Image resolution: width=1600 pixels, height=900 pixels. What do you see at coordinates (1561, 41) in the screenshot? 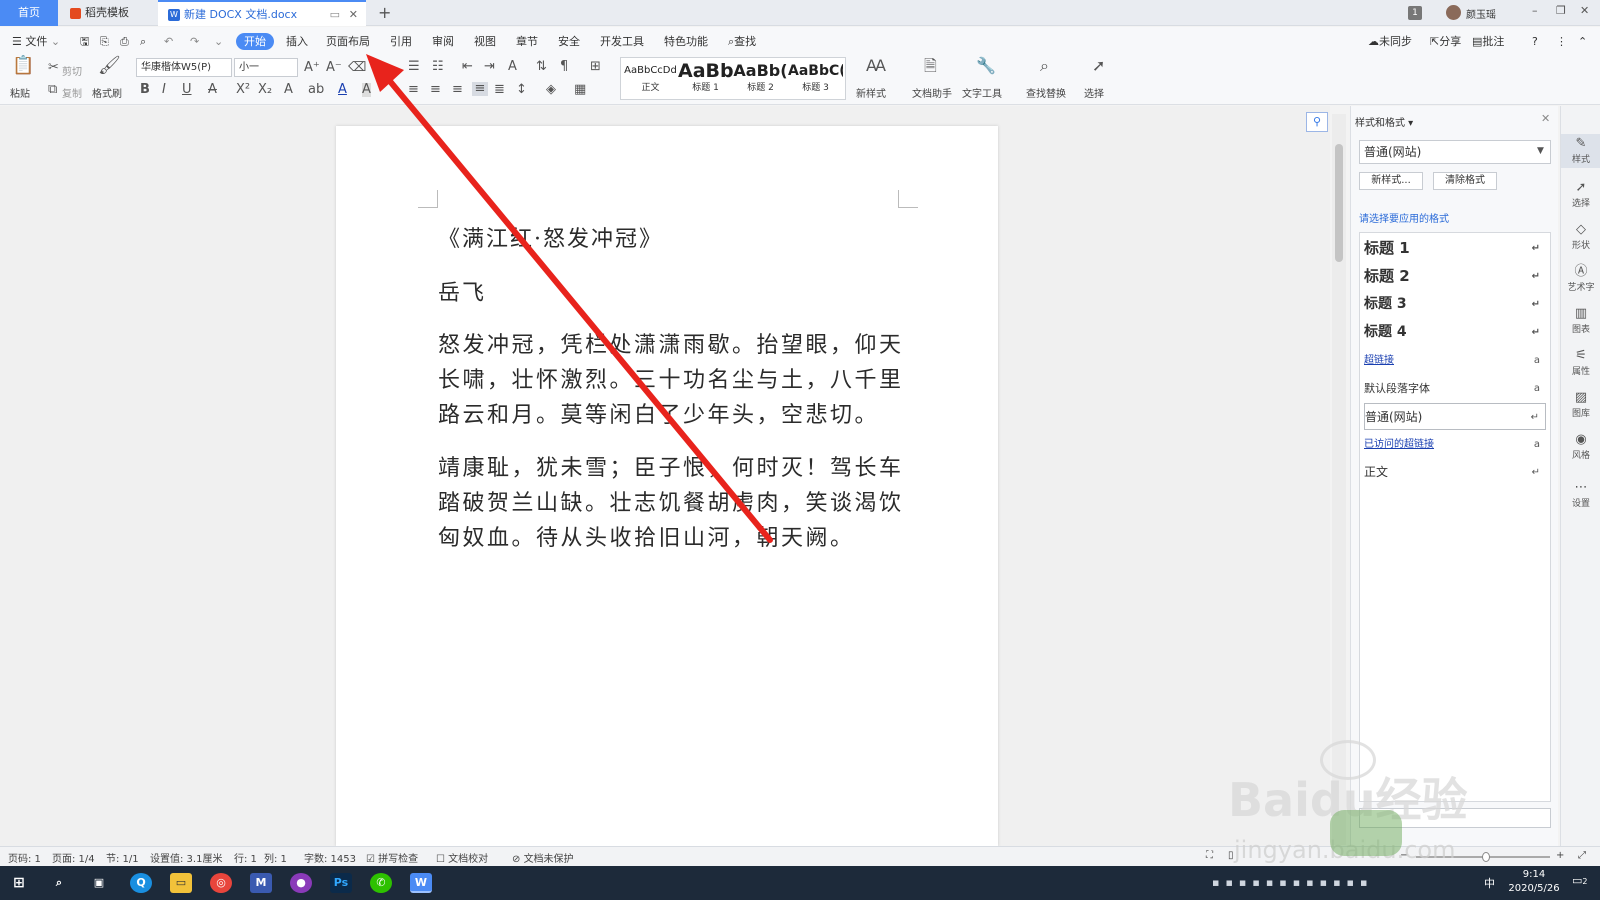
I see `more-icon: ⋮` at bounding box center [1561, 41].